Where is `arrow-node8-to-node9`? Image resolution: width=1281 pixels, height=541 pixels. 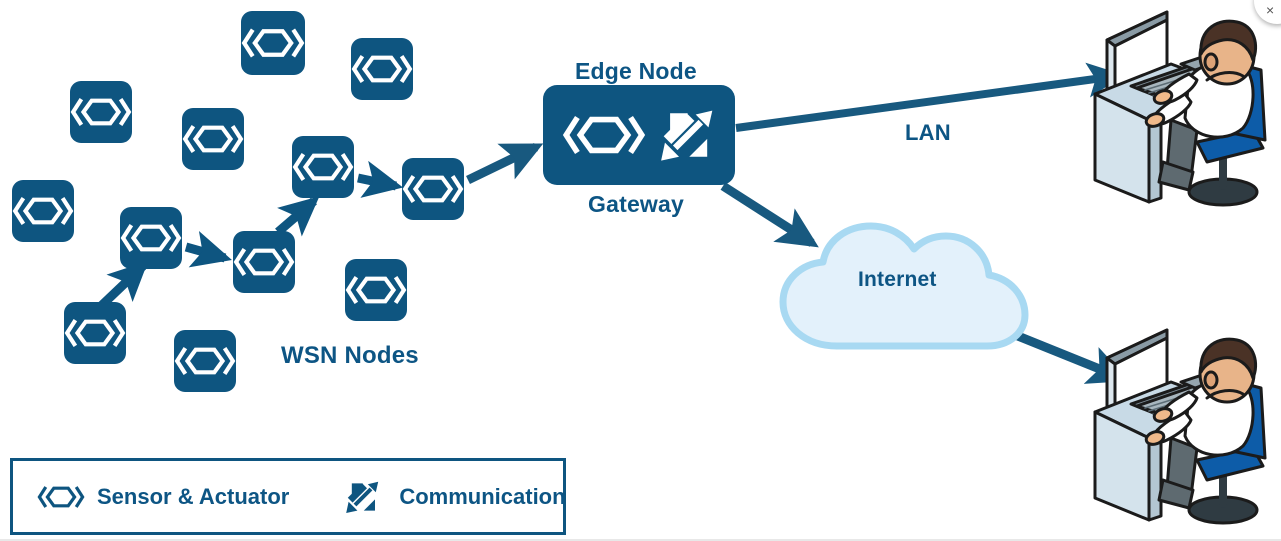
arrow-node8-to-node9 is located at coordinates (208, 249).